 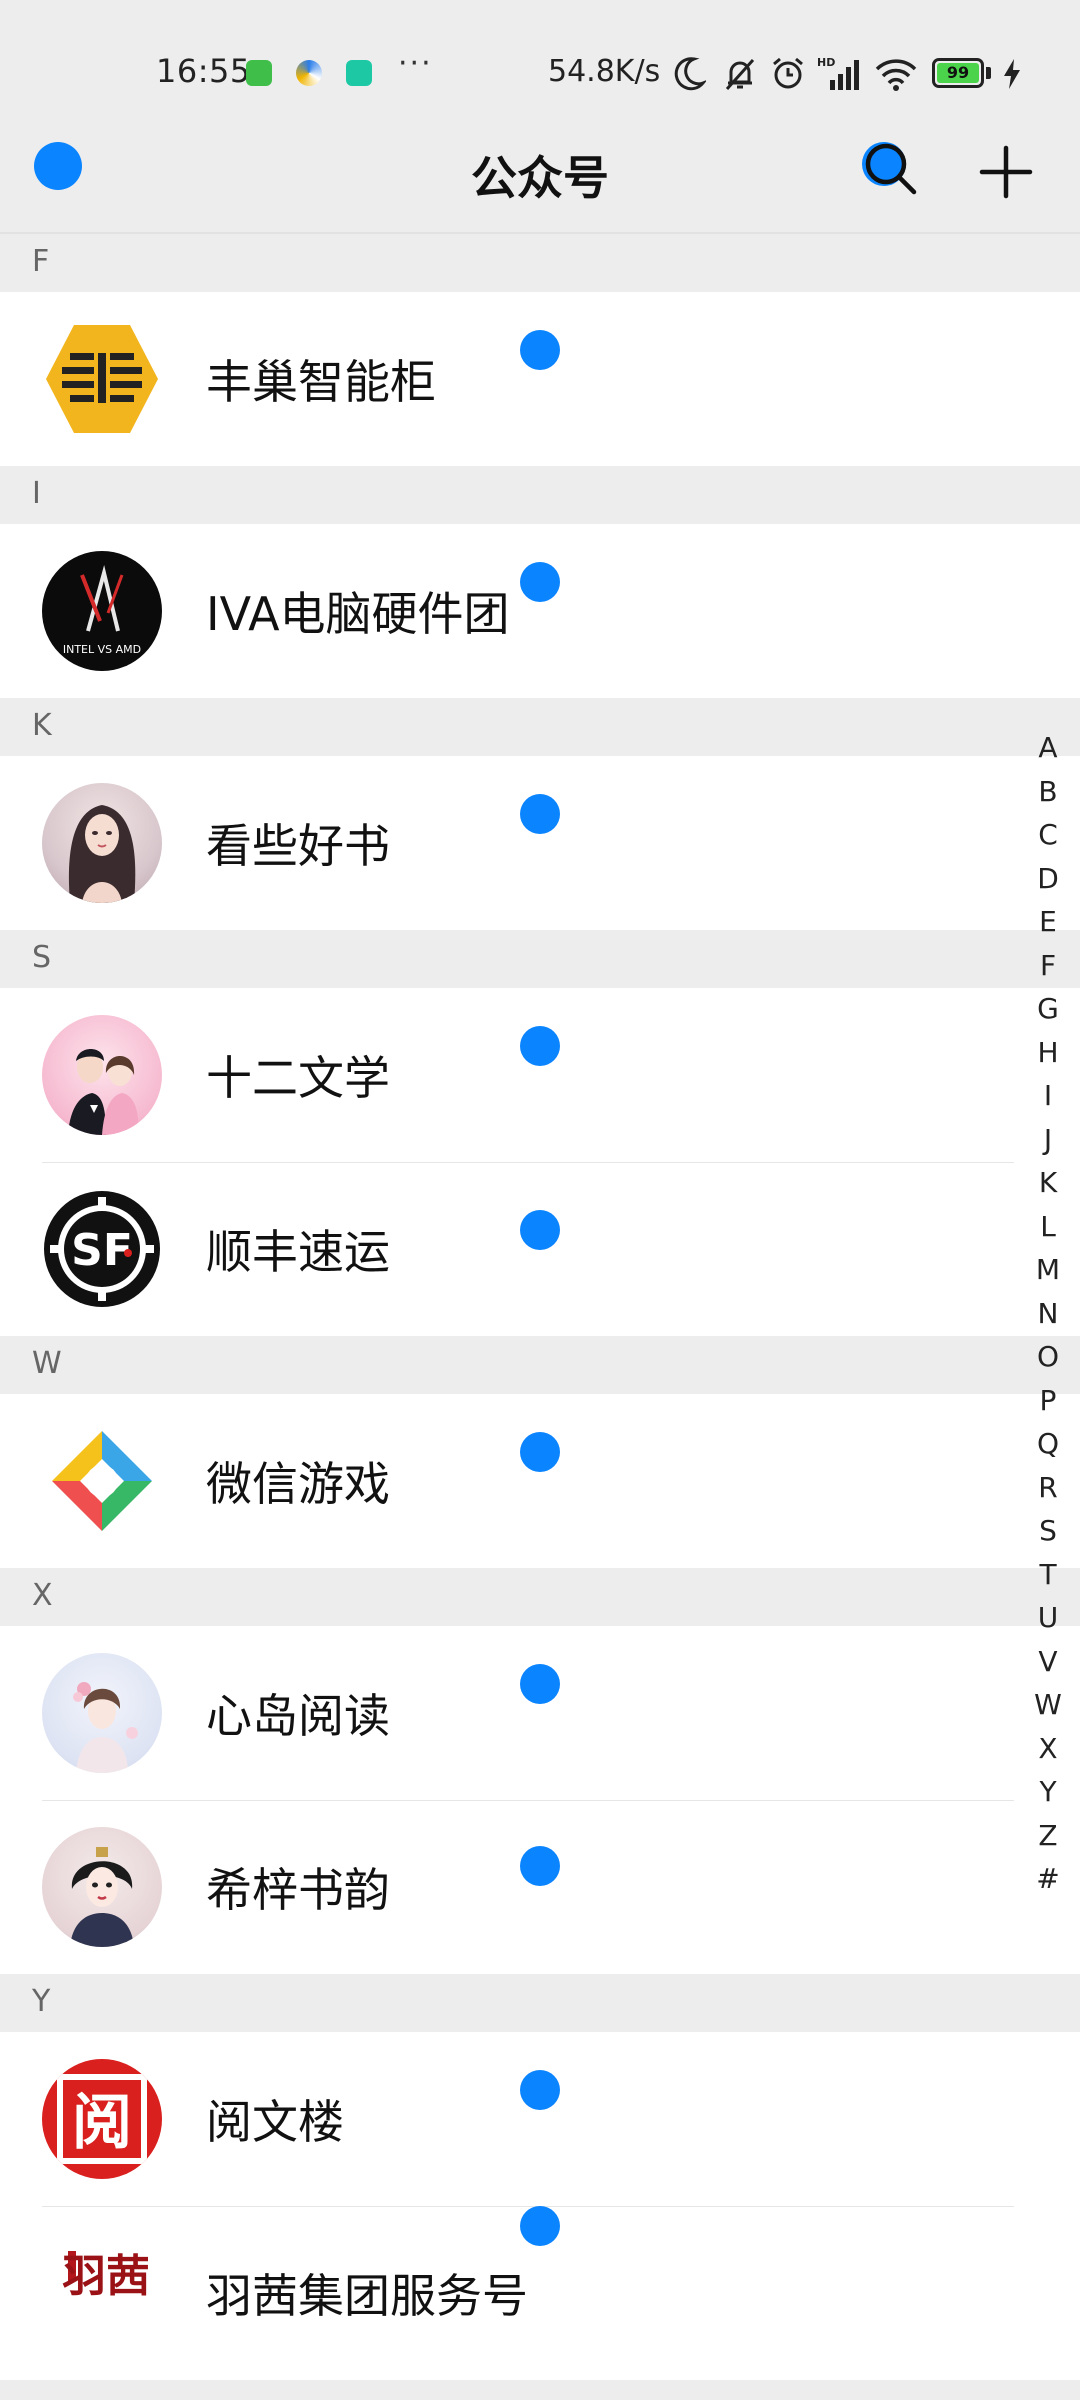 What do you see at coordinates (298, 1078) in the screenshot?
I see `account-name: 十二文学` at bounding box center [298, 1078].